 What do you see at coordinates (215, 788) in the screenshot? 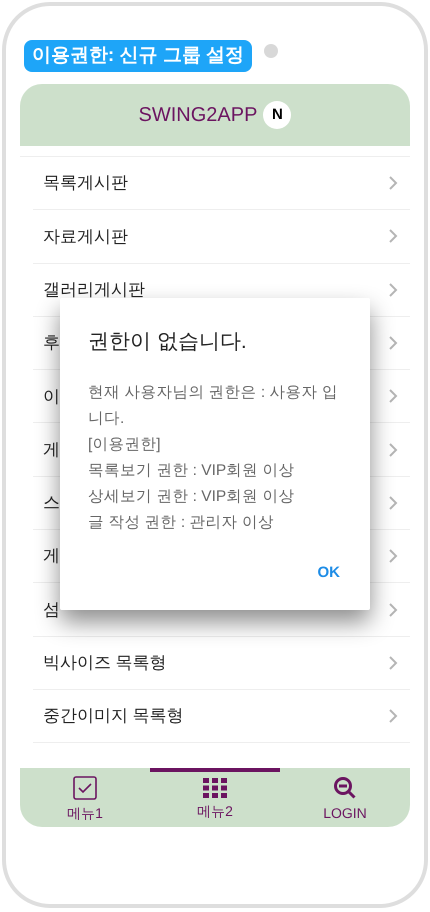
I see `grid-icon` at bounding box center [215, 788].